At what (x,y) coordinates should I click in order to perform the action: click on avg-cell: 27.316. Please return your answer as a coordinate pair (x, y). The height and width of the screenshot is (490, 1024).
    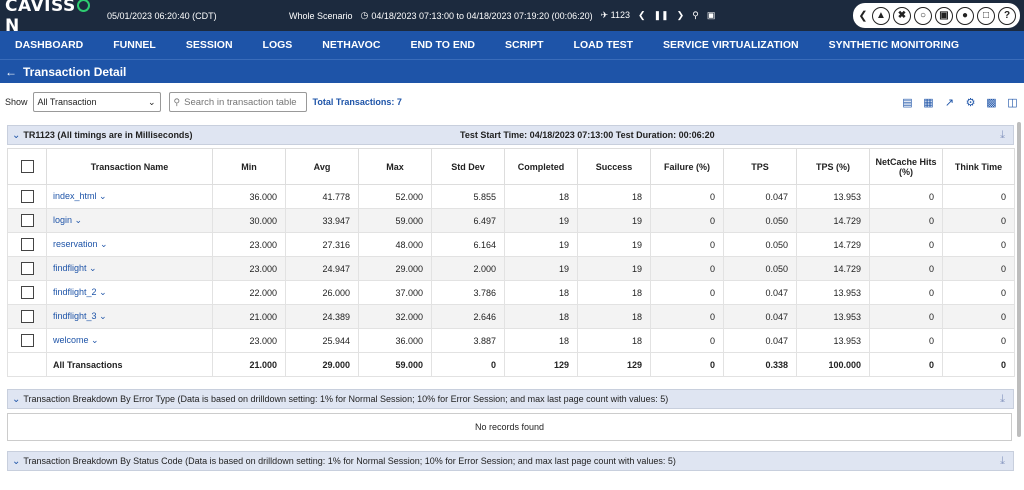
    Looking at the image, I should click on (322, 244).